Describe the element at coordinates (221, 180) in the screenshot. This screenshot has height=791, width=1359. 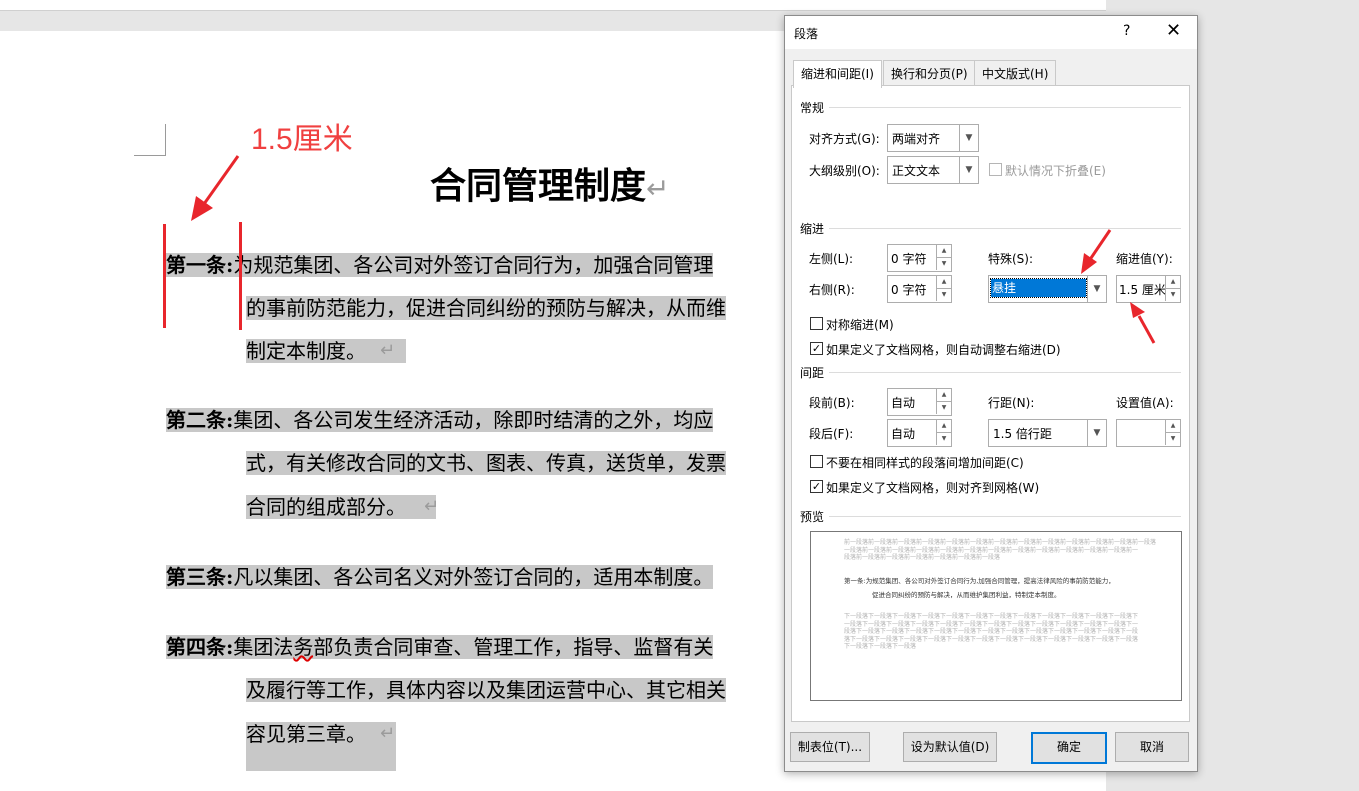
I see `arrow-to-indent-icon` at that location.